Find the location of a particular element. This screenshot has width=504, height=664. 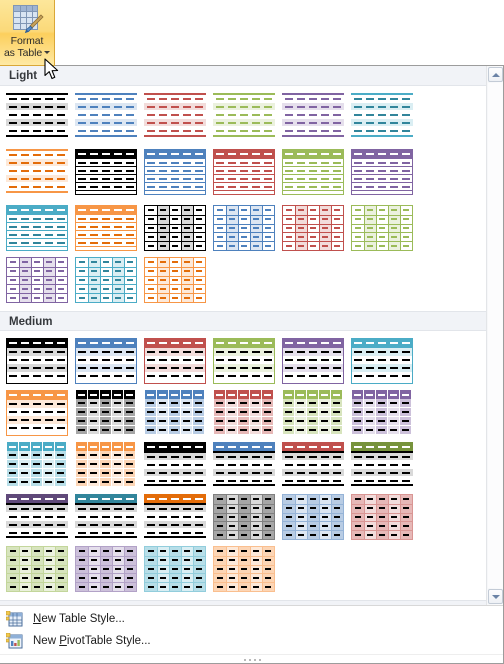

table-style-light-14-preview is located at coordinates (106, 229).